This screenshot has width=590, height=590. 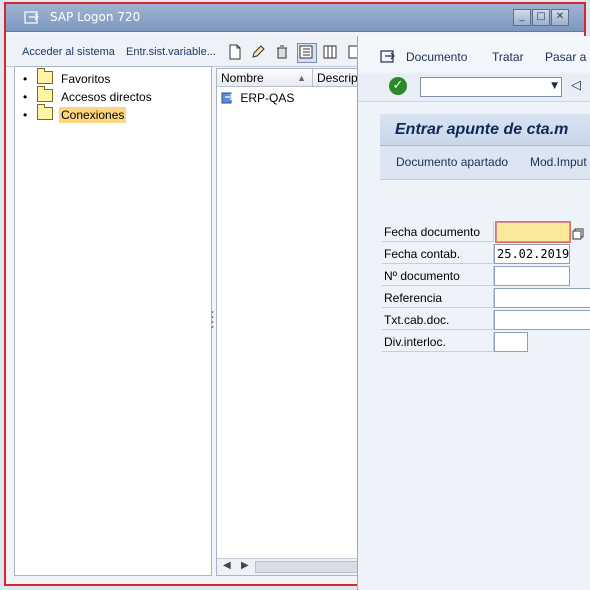 I want to click on menu-tratar: Tratar, so click(x=508, y=57).